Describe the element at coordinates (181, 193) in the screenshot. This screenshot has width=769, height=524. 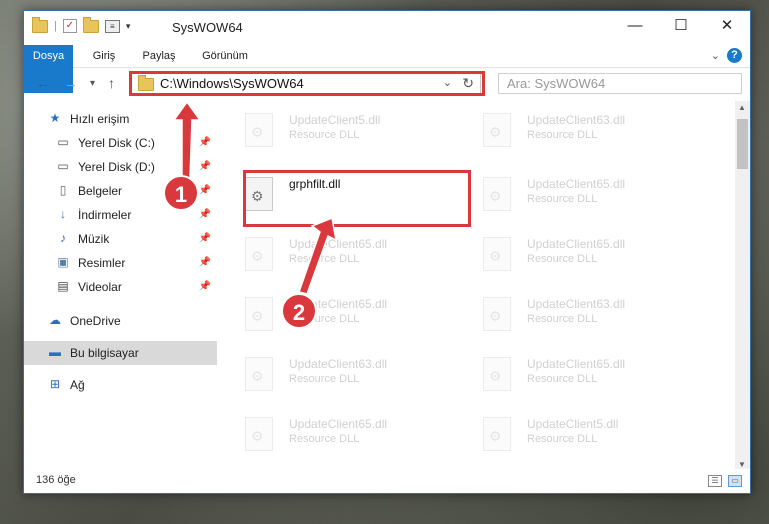
I see `step-1-badge: 1` at that location.